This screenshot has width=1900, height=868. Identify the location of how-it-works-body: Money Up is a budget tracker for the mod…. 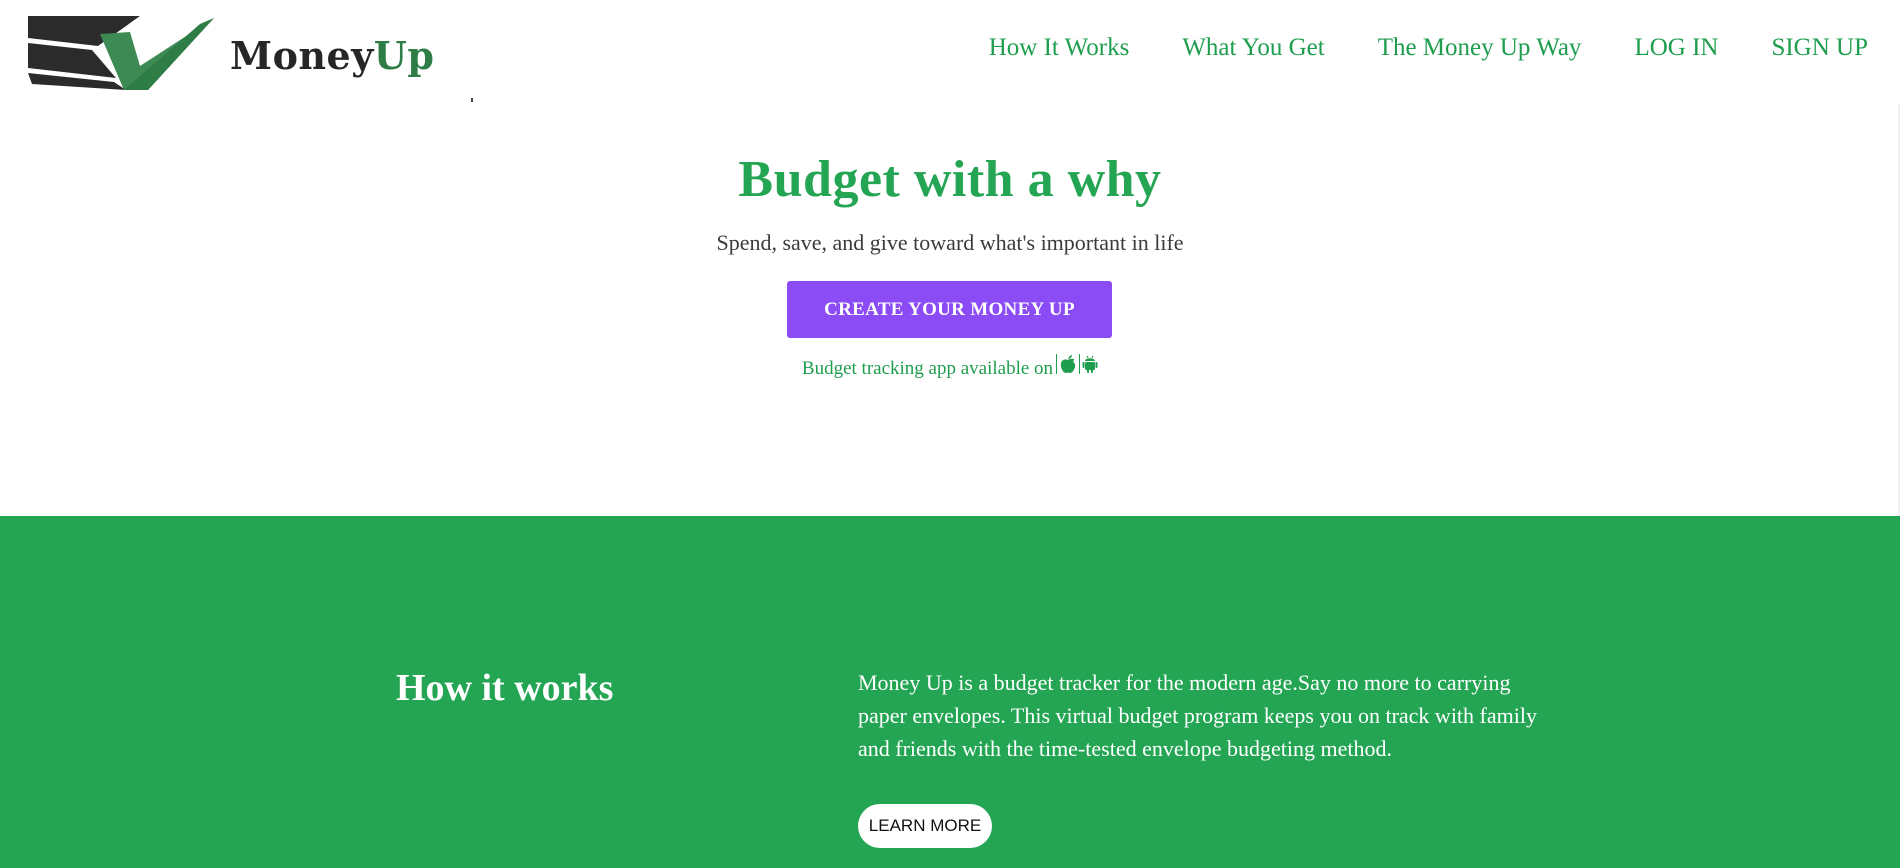
(1197, 715).